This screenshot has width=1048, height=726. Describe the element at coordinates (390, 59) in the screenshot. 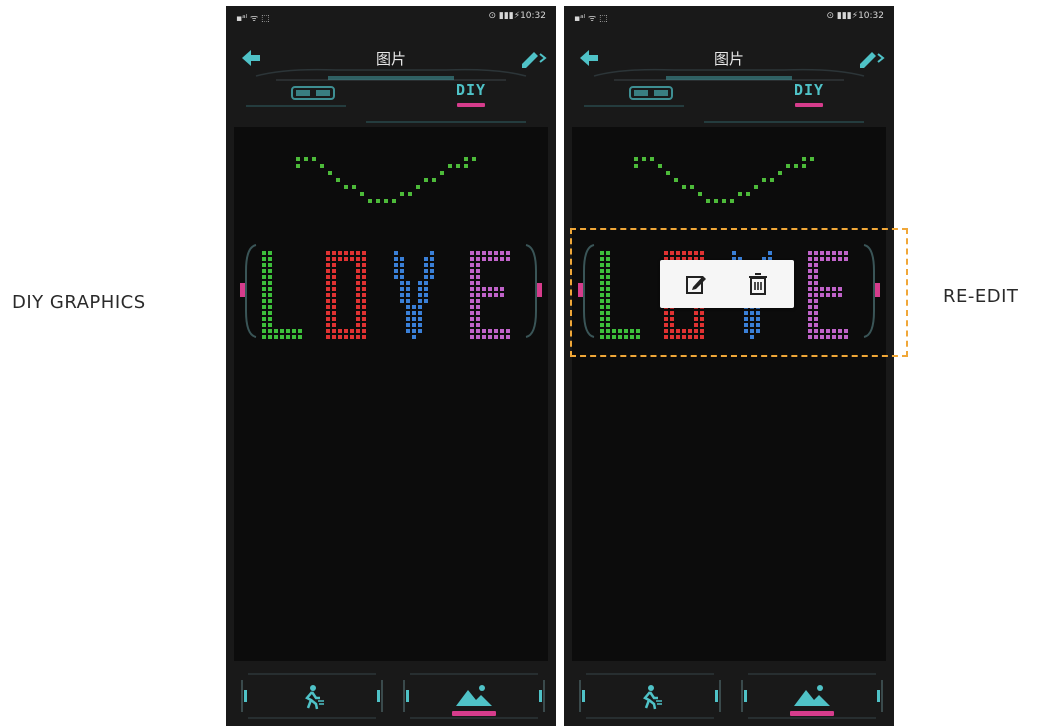

I see `page-title: 图片` at that location.